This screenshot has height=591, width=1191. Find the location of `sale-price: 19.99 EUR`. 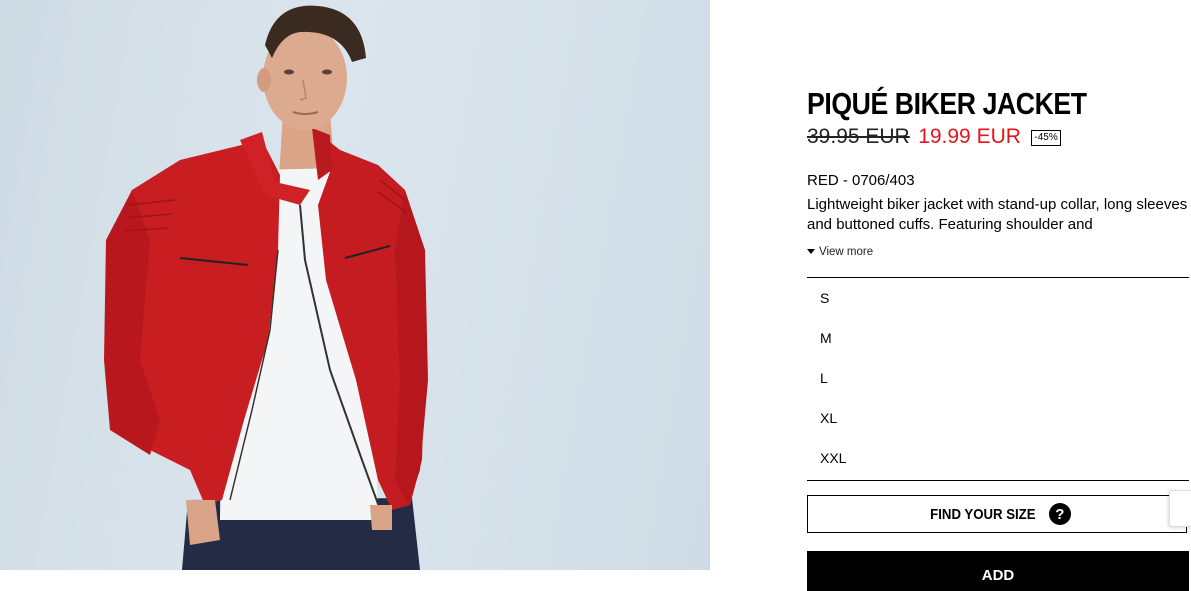

sale-price: 19.99 EUR is located at coordinates (969, 136).